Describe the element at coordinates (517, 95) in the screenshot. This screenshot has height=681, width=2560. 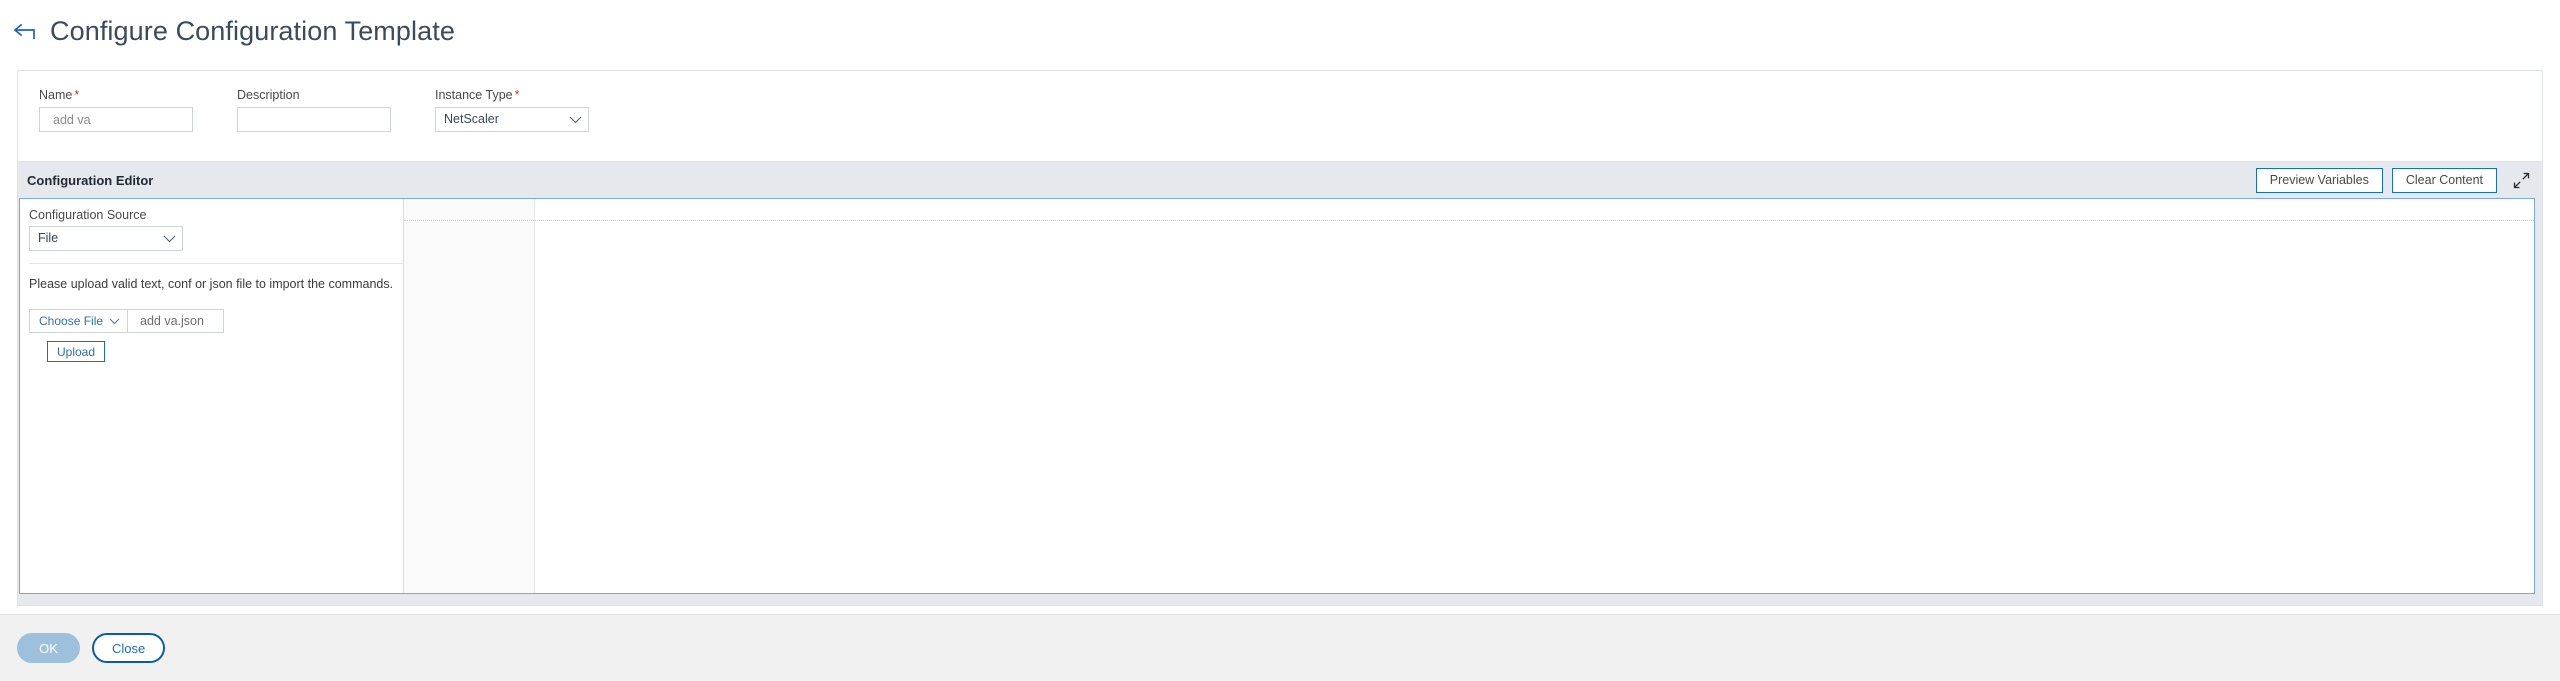
I see `instance-type-required-marker: *` at that location.